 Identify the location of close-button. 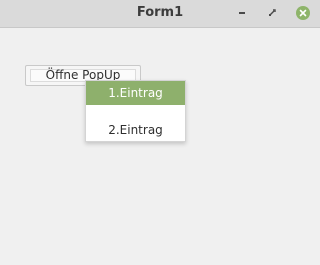
(303, 13).